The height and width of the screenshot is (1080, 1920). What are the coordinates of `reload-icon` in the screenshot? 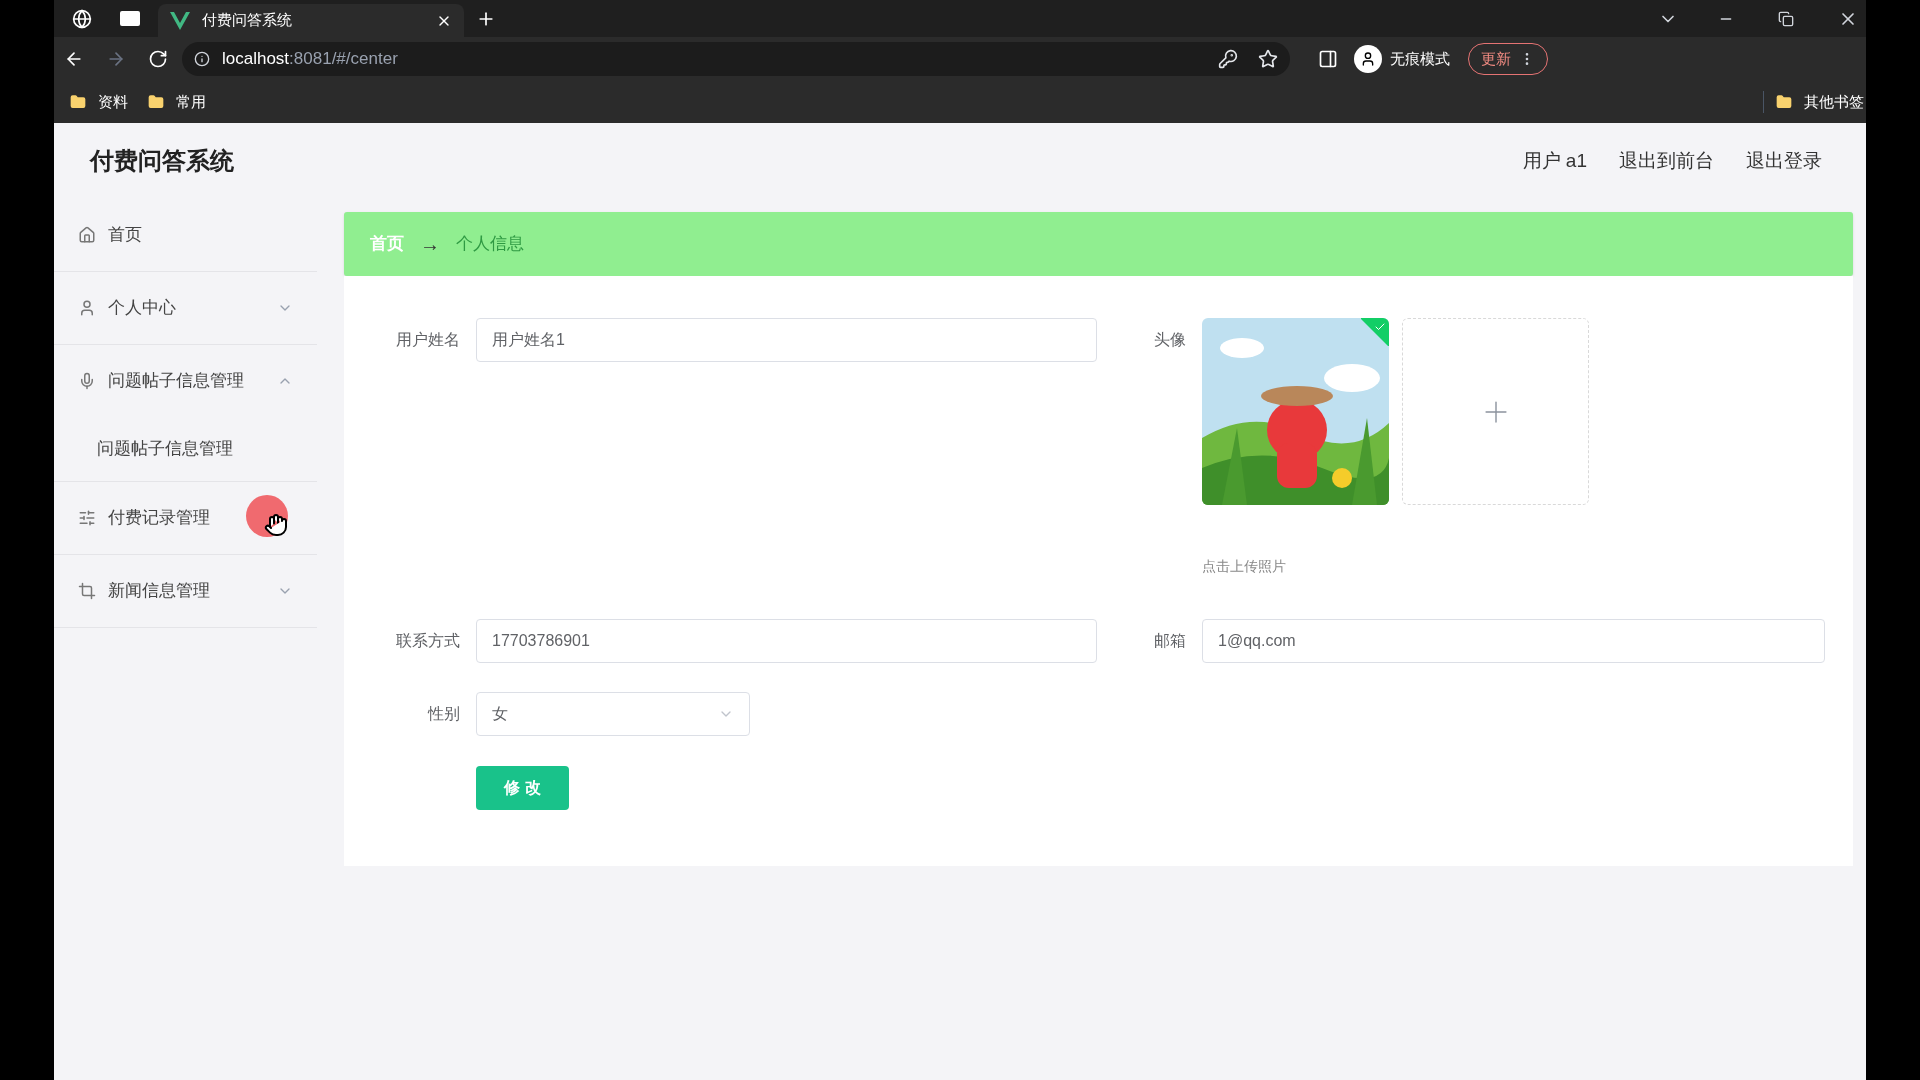 It's located at (158, 59).